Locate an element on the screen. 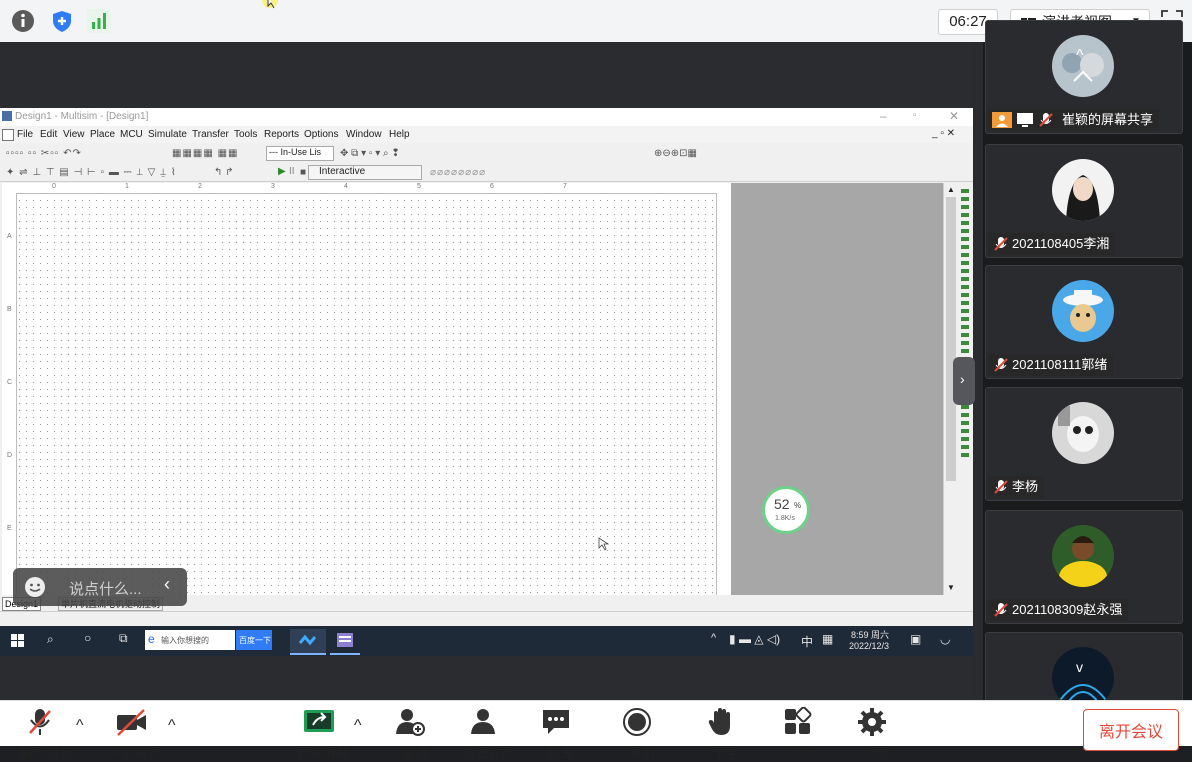 The height and width of the screenshot is (762, 1192). camera-off-icon is located at coordinates (131, 722).